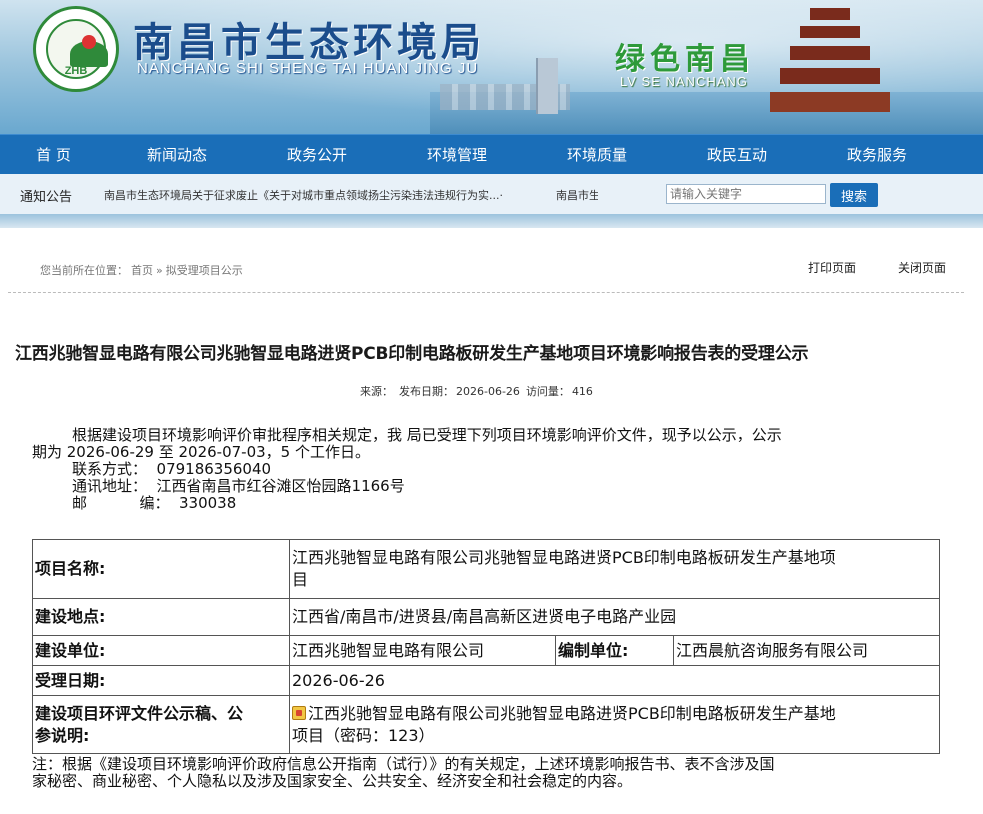  I want to click on doc-label-line2: 参说明:, so click(62, 735).